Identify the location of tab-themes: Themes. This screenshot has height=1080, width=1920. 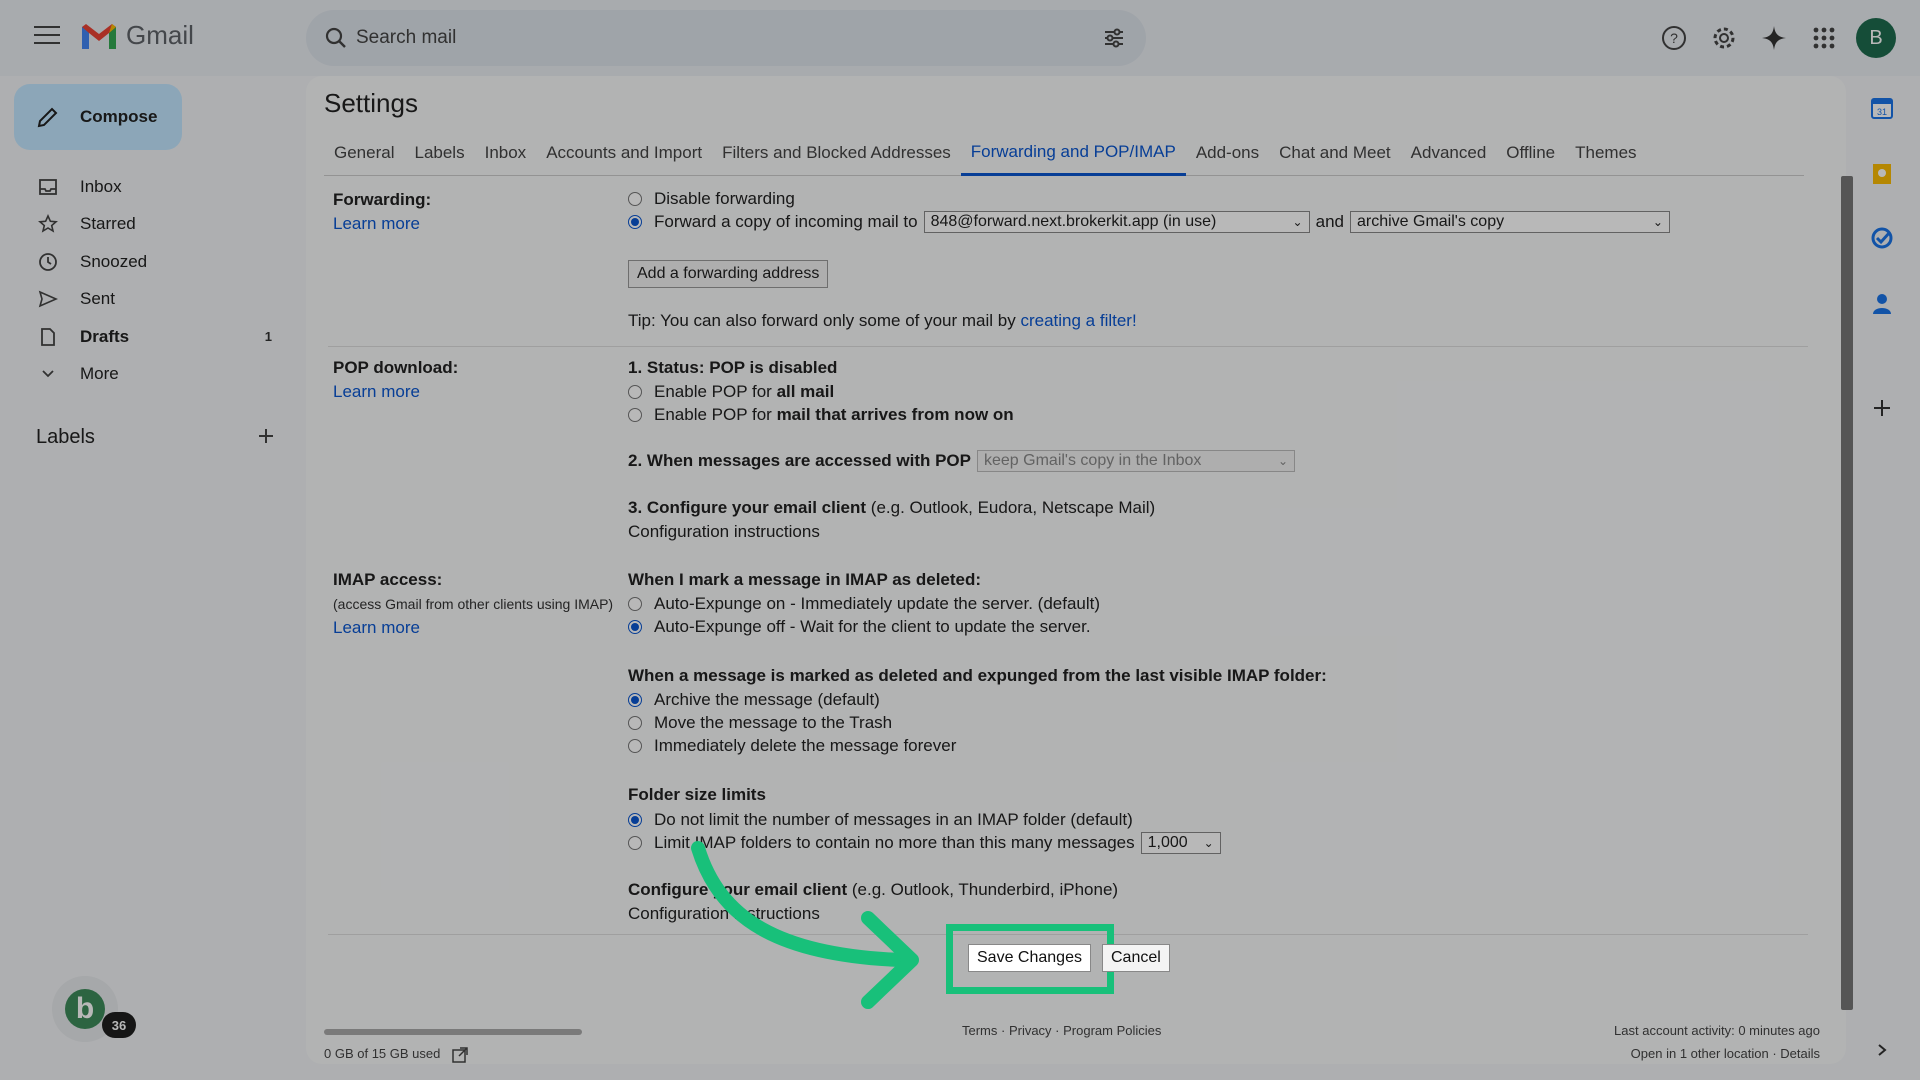
(1605, 153).